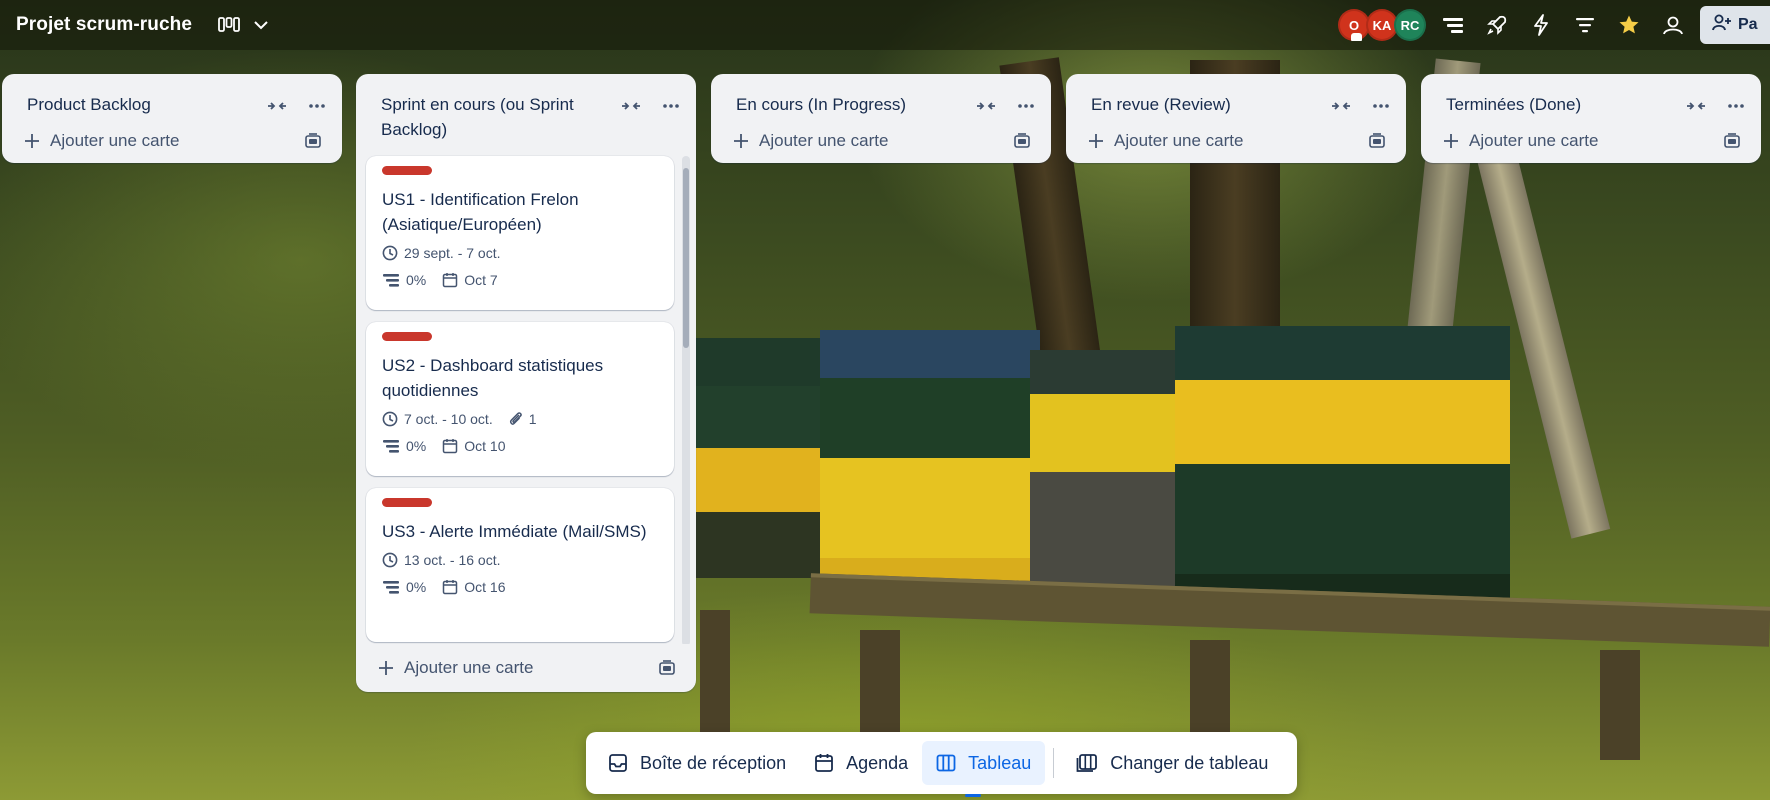 The width and height of the screenshot is (1770, 800). I want to click on list-title: En revue (Review), so click(1161, 104).